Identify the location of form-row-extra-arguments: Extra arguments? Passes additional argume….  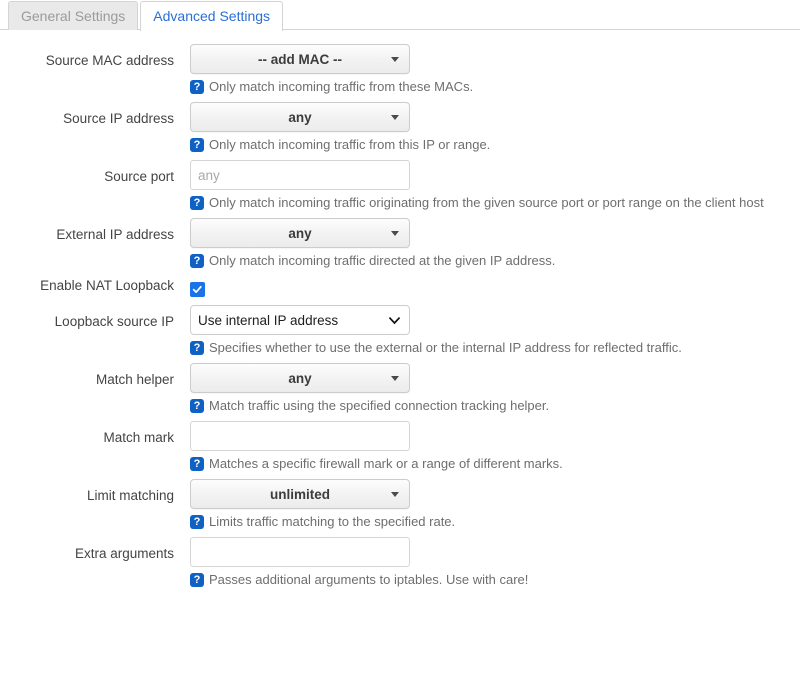
(400, 562).